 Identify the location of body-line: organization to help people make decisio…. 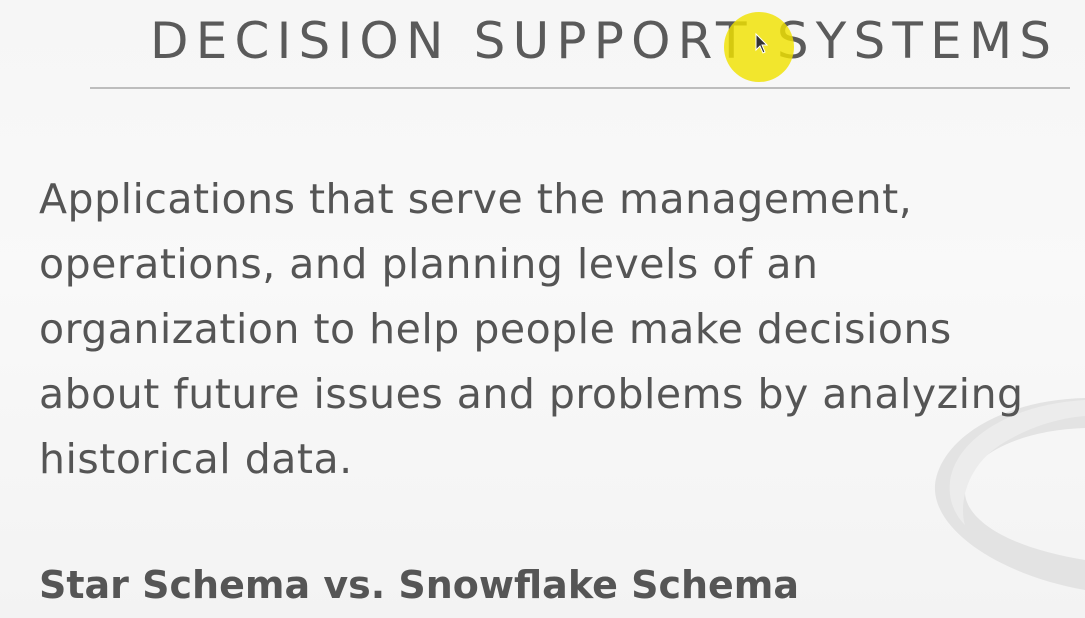
(495, 329).